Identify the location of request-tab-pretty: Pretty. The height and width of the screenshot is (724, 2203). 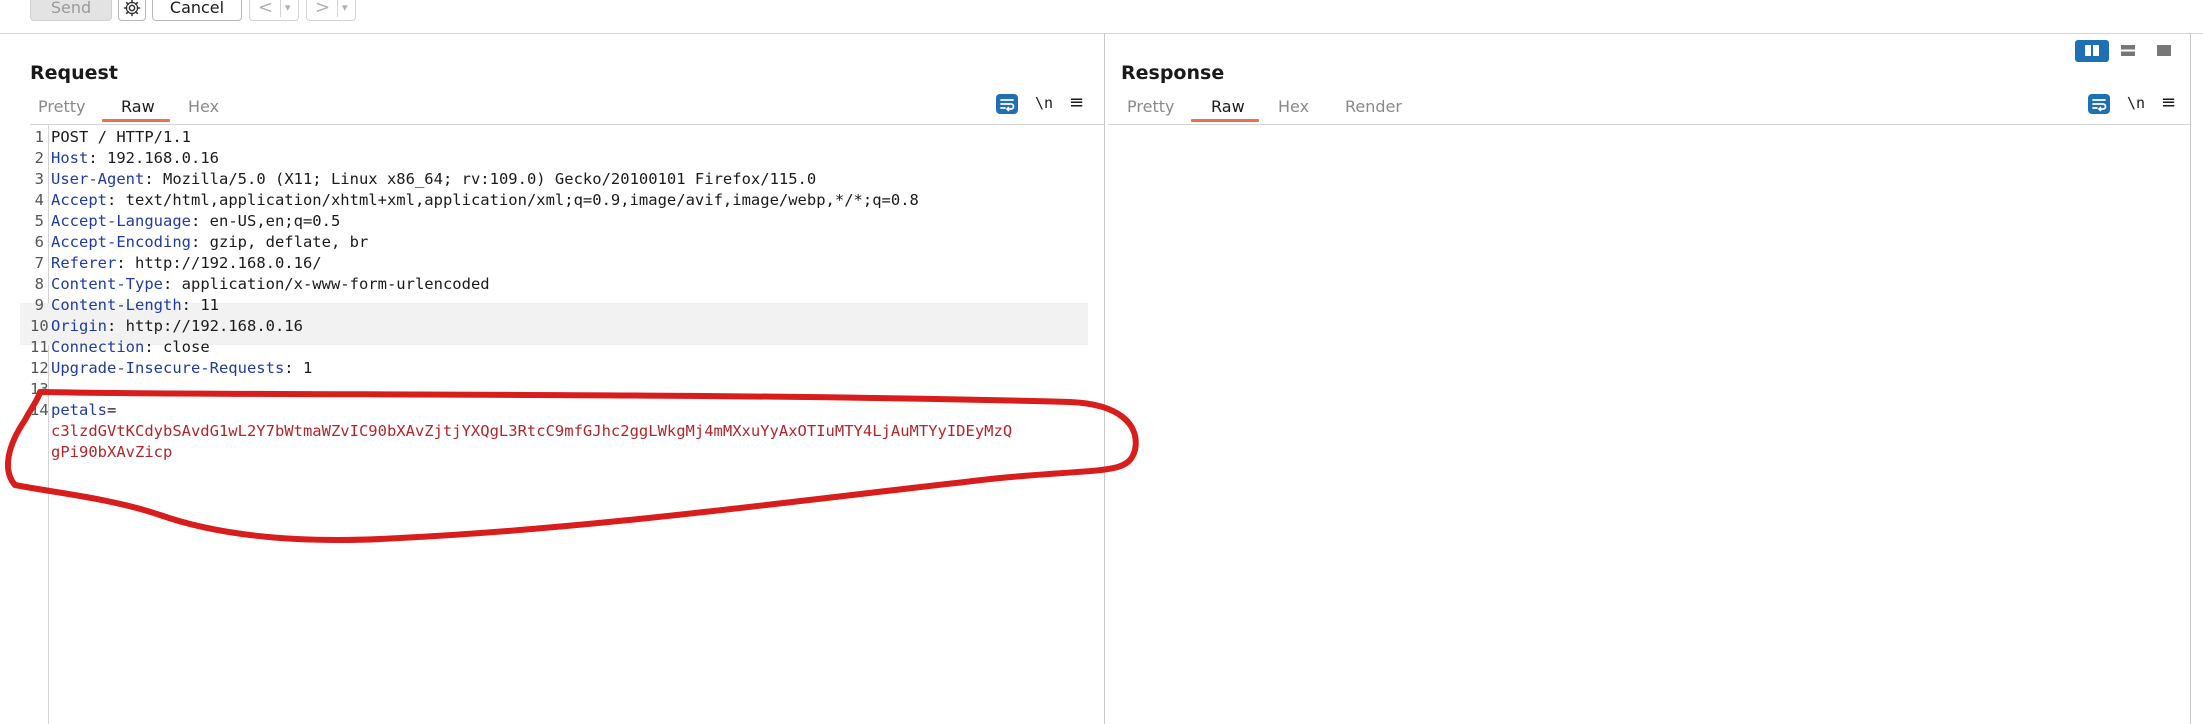
(61, 106).